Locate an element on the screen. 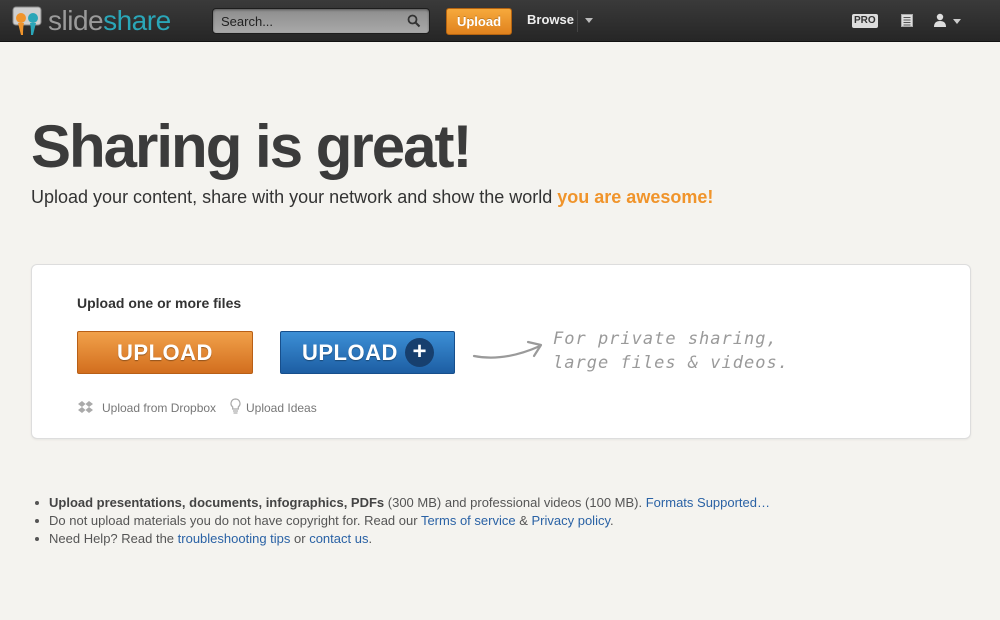  user-icon is located at coordinates (940, 20).